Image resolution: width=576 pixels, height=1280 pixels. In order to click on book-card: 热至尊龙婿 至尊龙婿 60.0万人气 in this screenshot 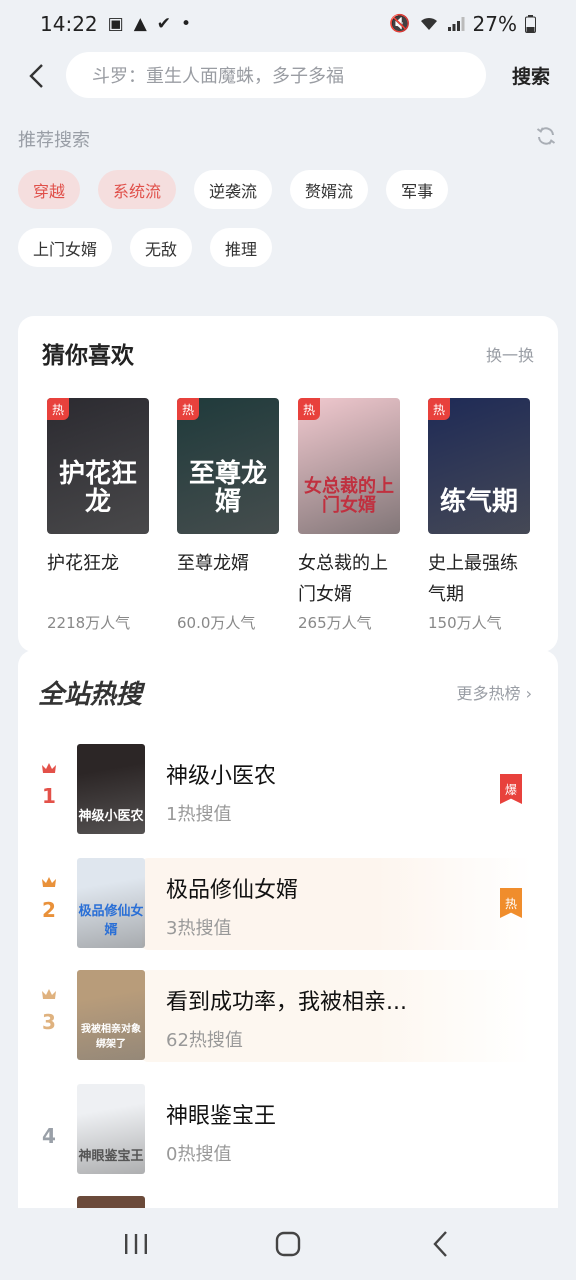, I will do `click(229, 515)`.